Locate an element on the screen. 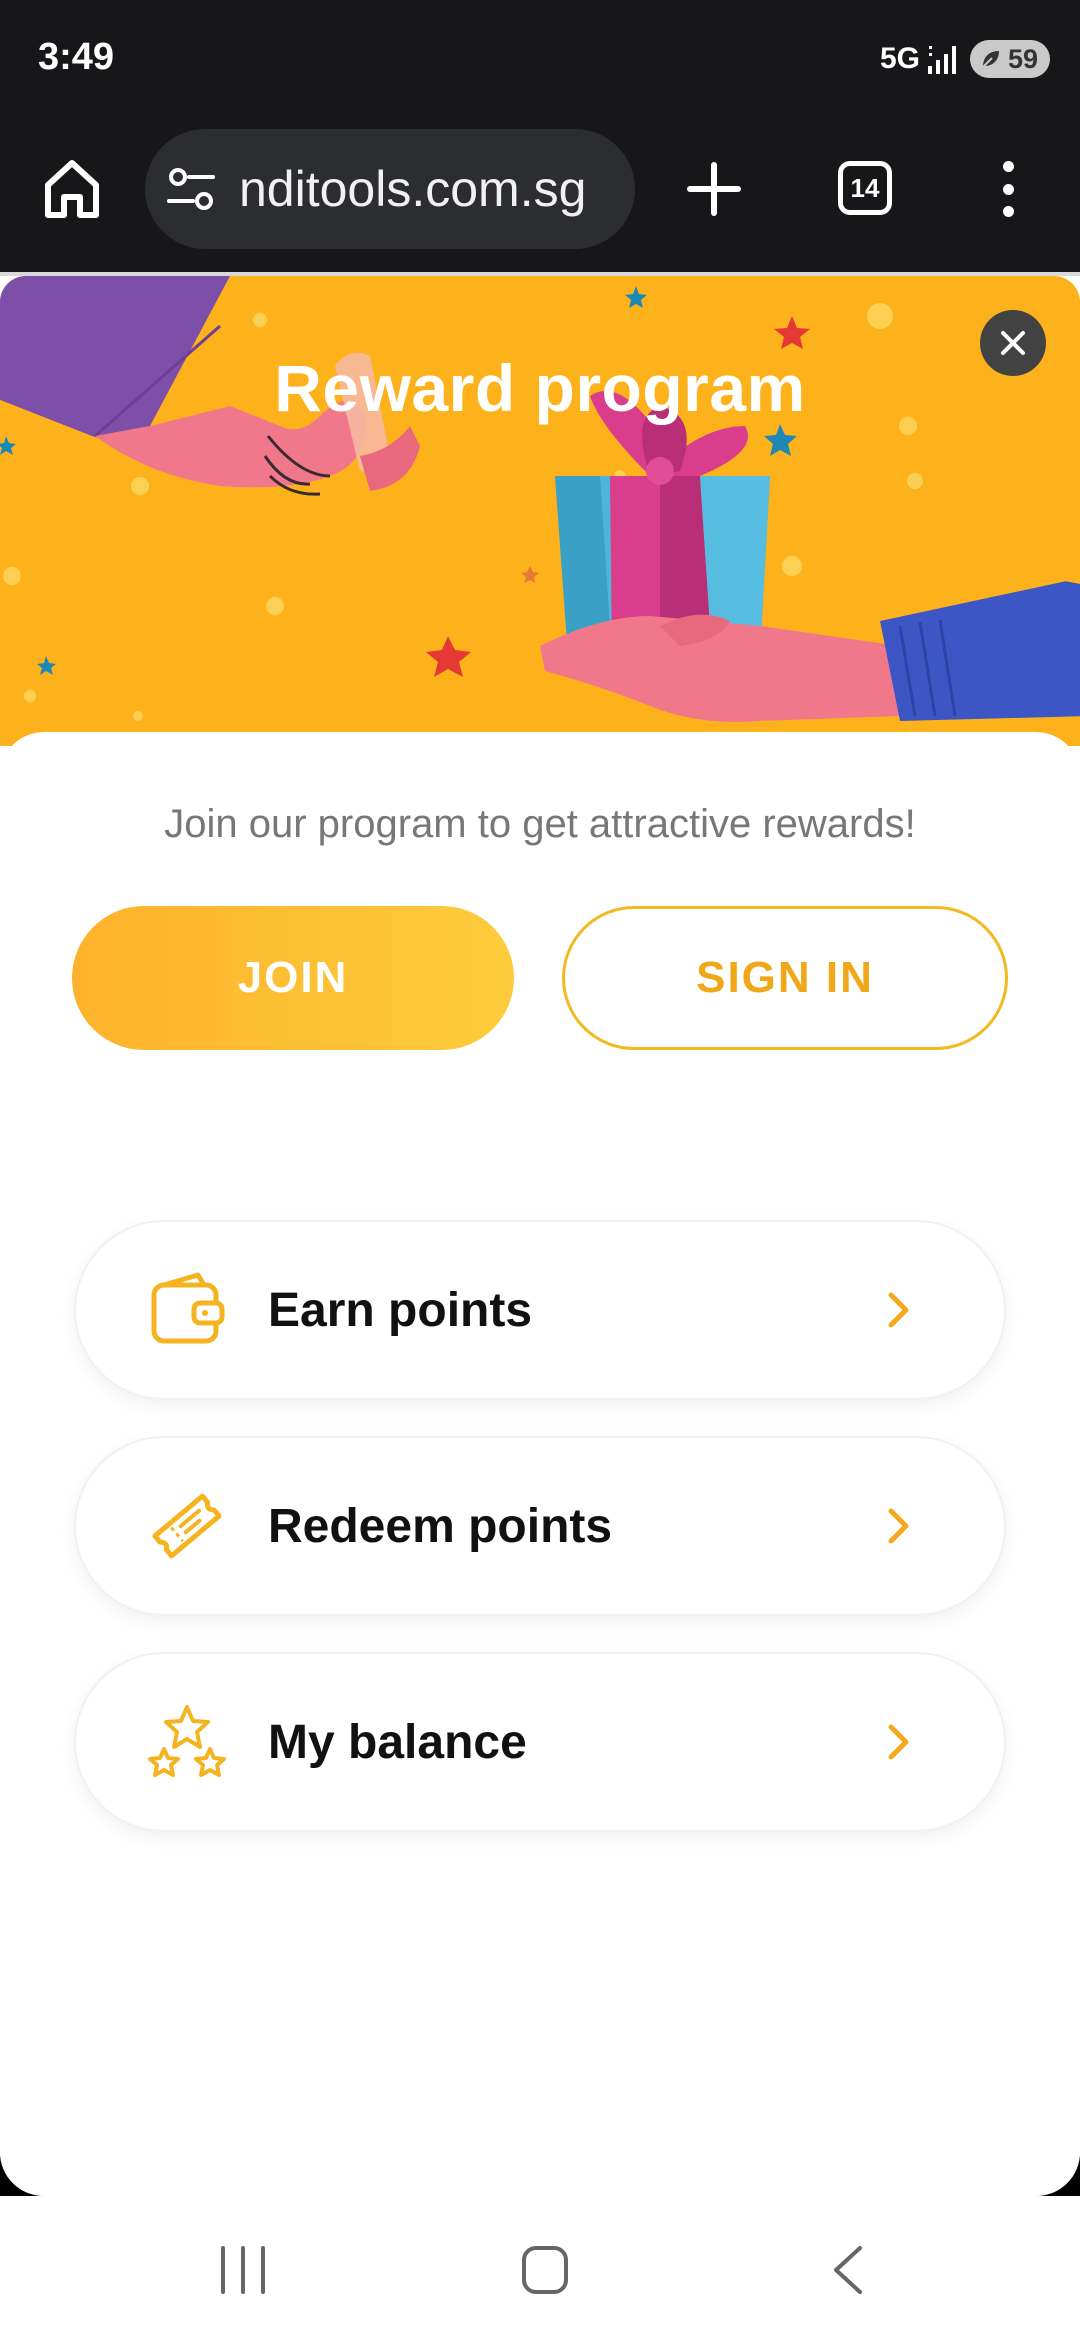 The height and width of the screenshot is (2340, 1080). back-nav-icon is located at coordinates (848, 2270).